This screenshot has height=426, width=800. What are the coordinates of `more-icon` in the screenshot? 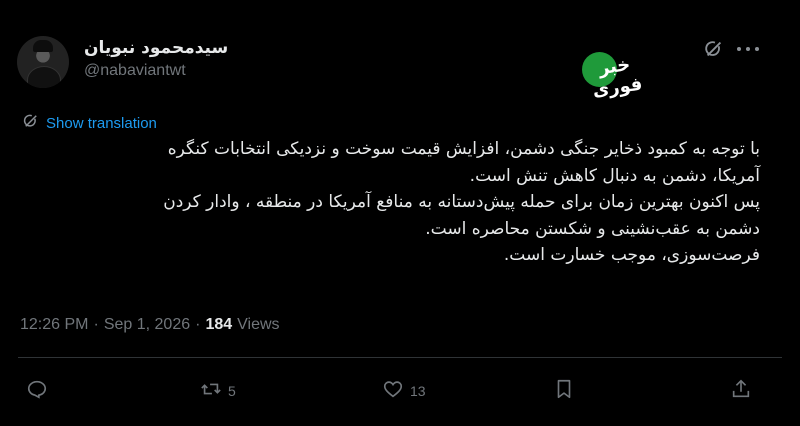 It's located at (748, 49).